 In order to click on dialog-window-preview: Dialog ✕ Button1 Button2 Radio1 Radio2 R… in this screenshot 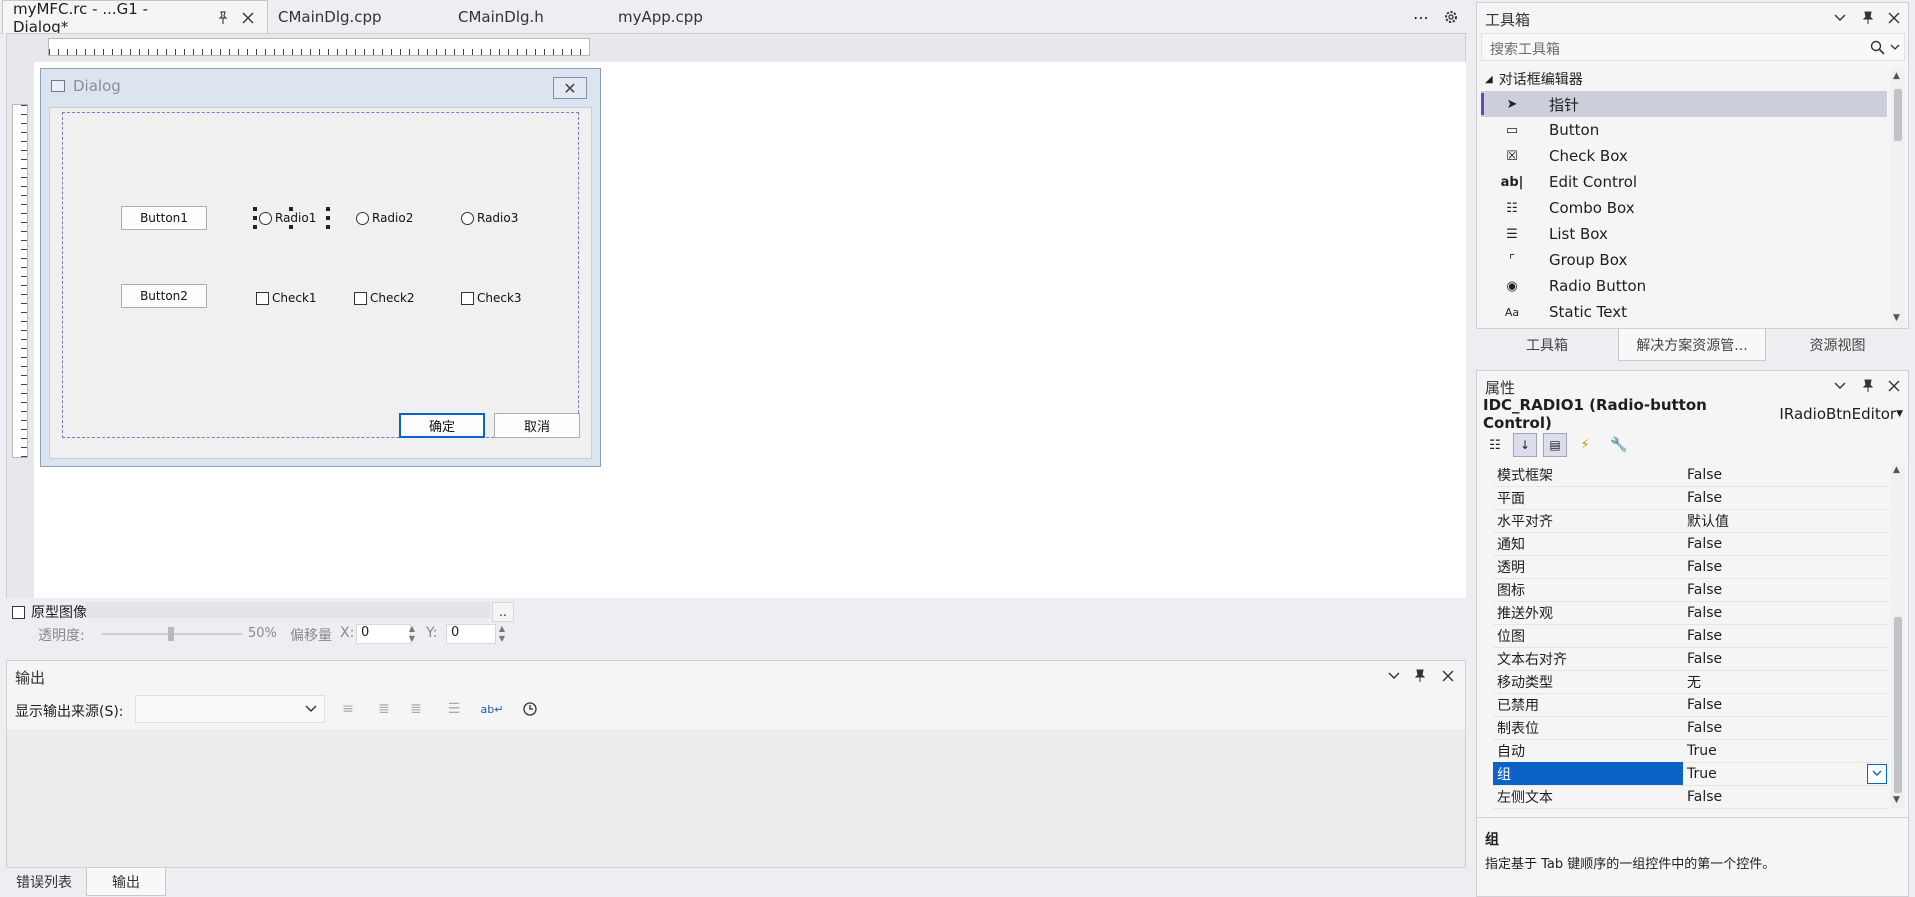, I will do `click(320, 267)`.